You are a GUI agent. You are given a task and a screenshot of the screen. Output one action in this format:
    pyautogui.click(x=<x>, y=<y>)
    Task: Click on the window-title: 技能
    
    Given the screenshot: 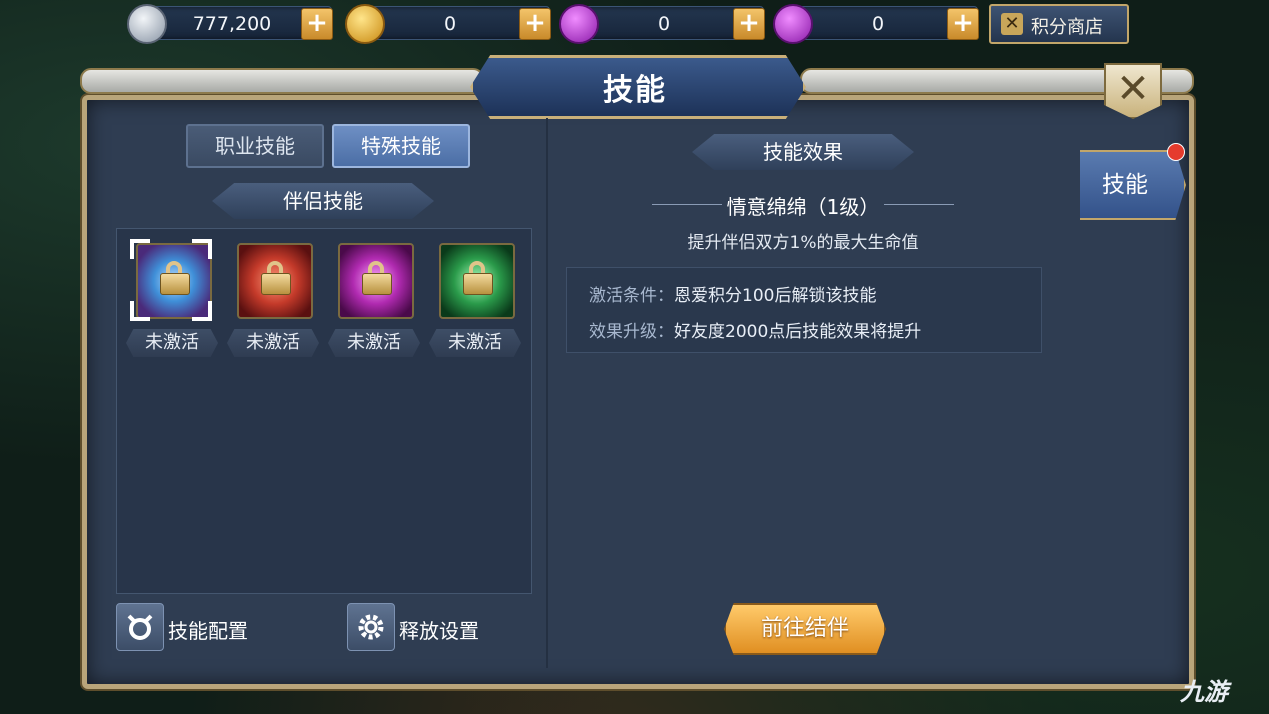 What is the action you would take?
    pyautogui.click(x=635, y=90)
    